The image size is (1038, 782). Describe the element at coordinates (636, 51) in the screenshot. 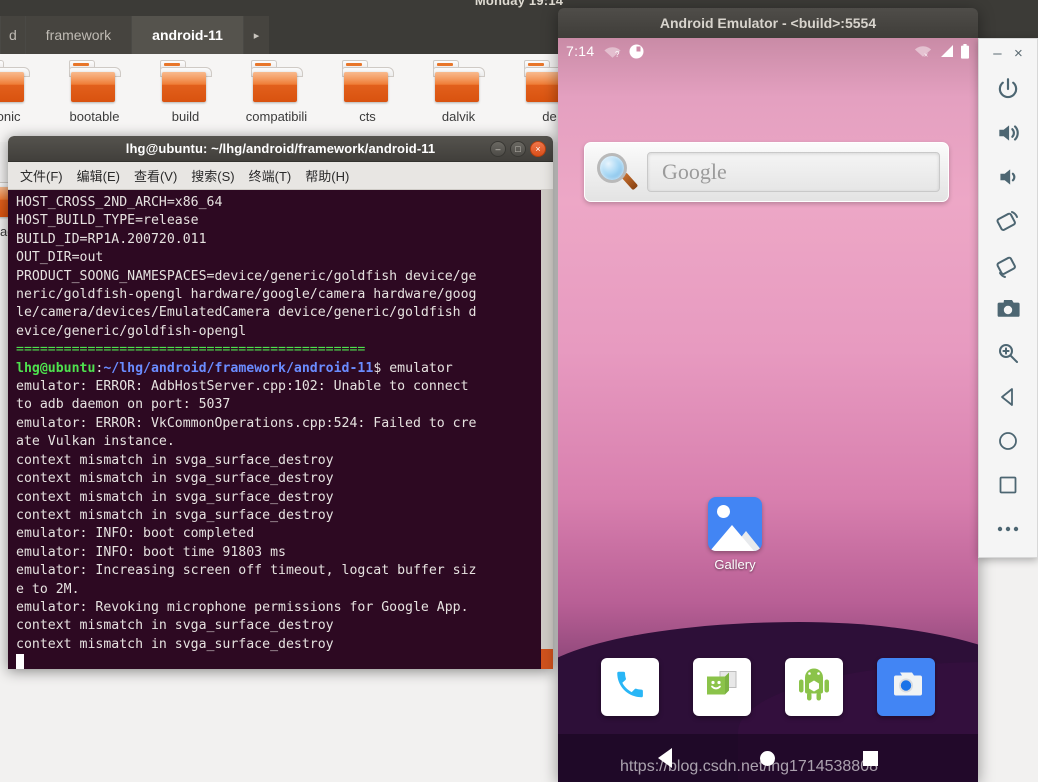

I see `sync-circle-icon` at that location.